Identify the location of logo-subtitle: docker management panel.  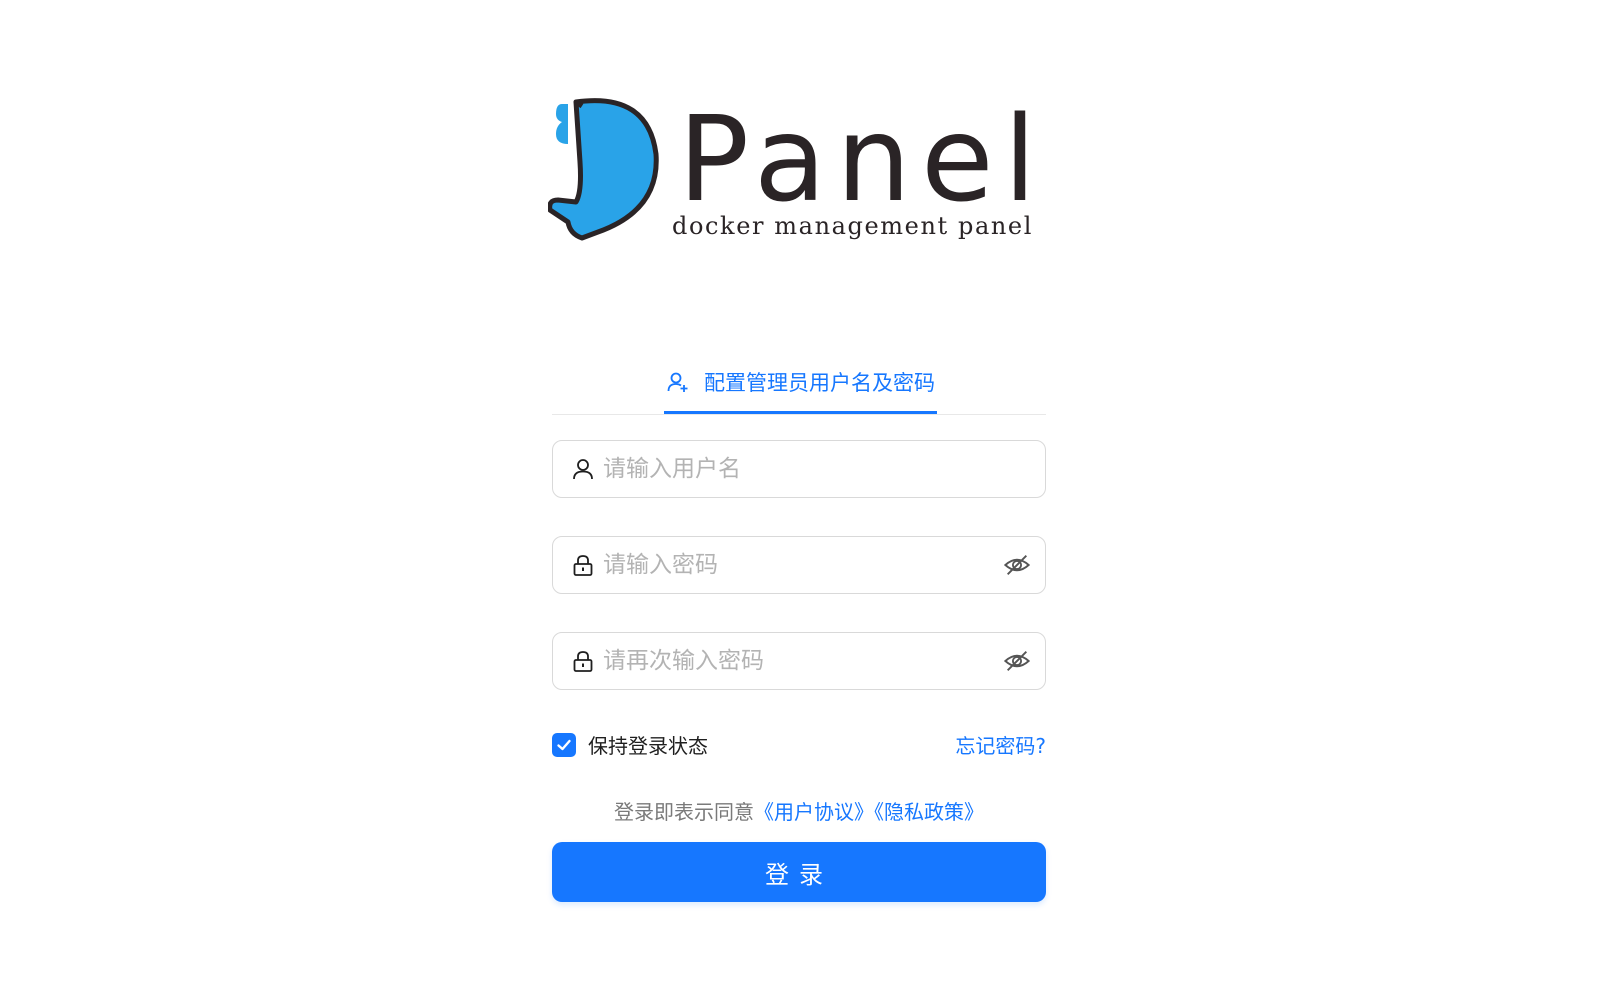
(852, 226).